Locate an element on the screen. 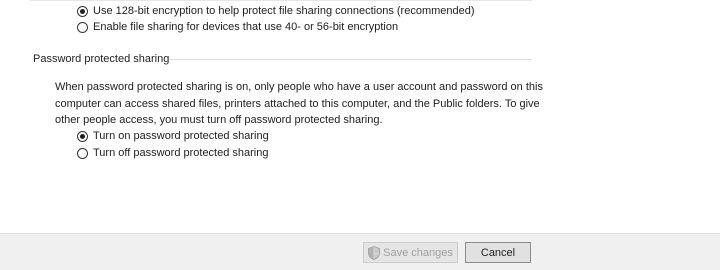 The height and width of the screenshot is (270, 720). cancel-button-label: Cancel is located at coordinates (498, 253).